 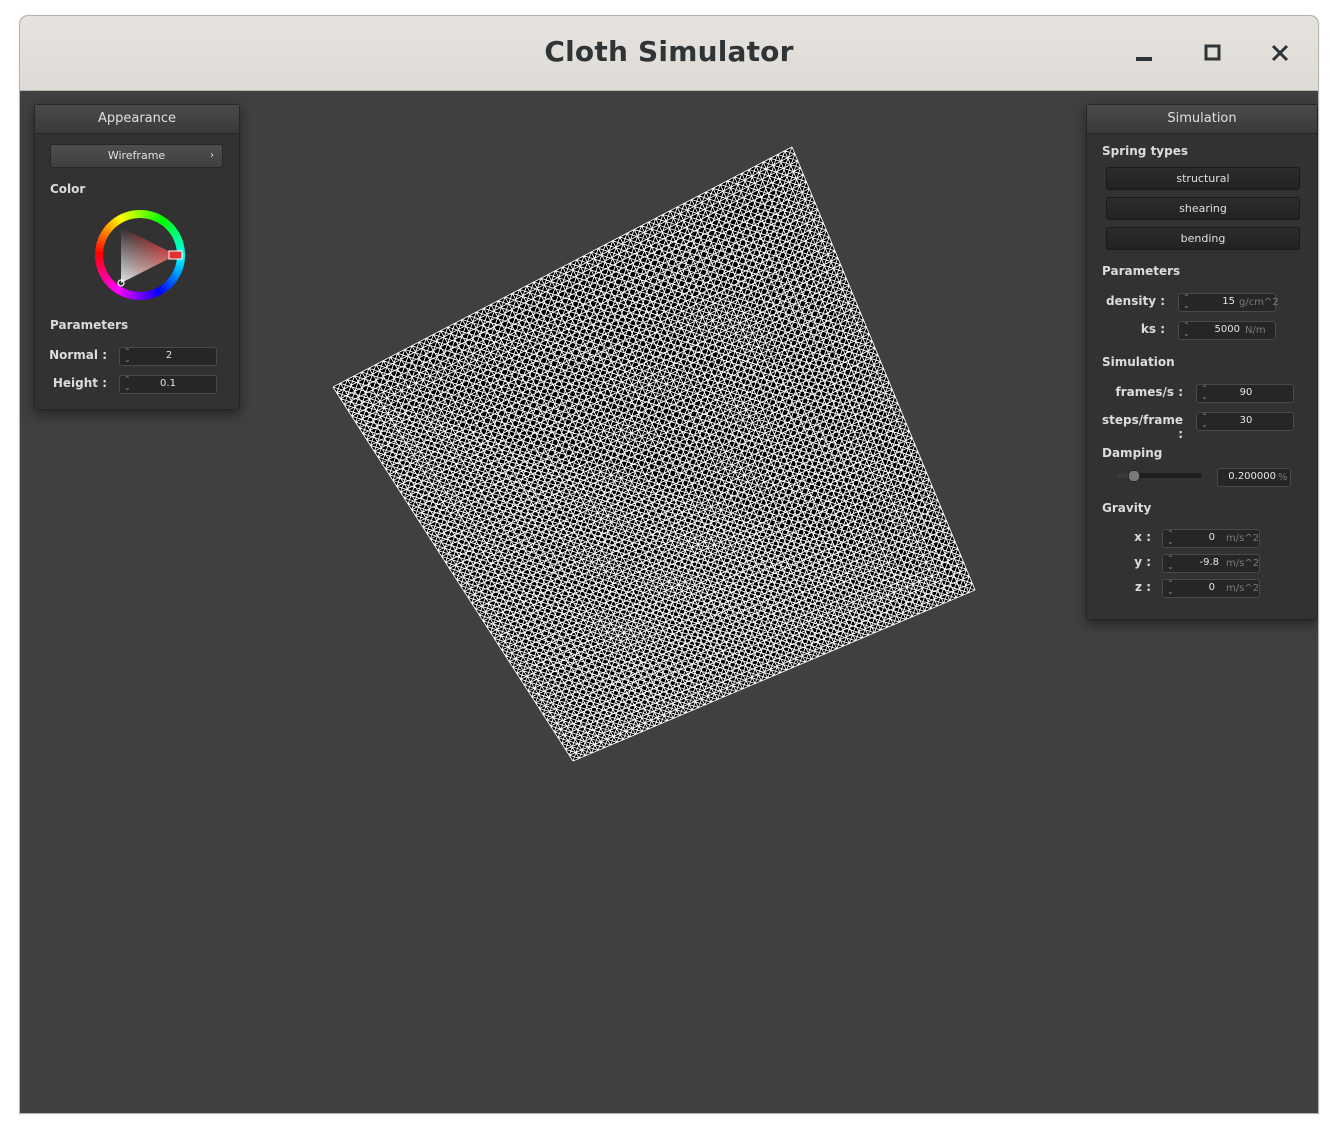 What do you see at coordinates (1211, 563) in the screenshot?
I see `gravity-y-input: ⌃ ⌄ -9.8 m/s^2` at bounding box center [1211, 563].